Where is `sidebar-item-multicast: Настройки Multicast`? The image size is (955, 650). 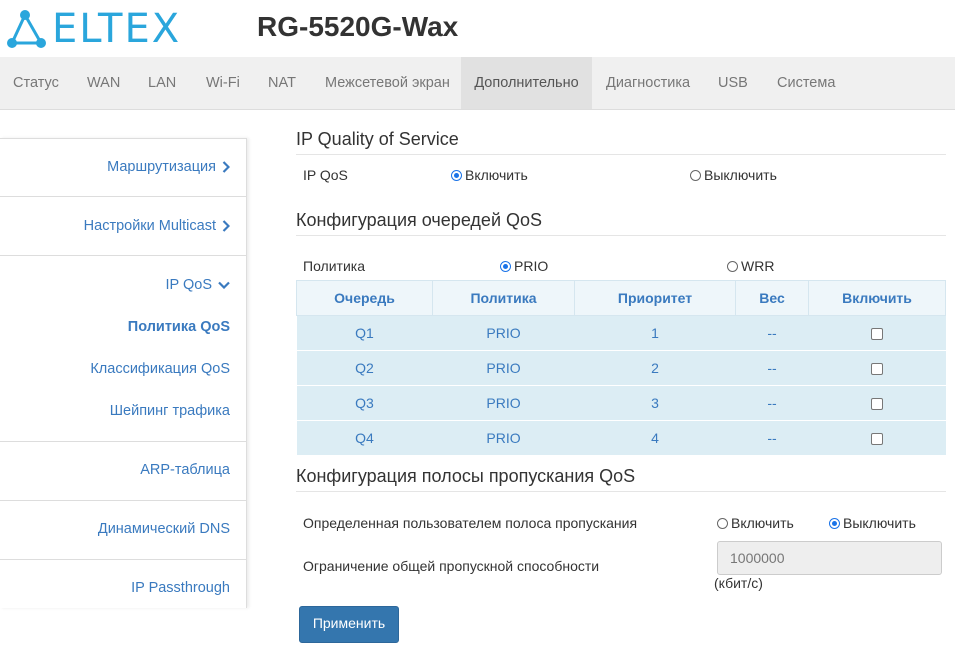 sidebar-item-multicast: Настройки Multicast is located at coordinates (157, 226).